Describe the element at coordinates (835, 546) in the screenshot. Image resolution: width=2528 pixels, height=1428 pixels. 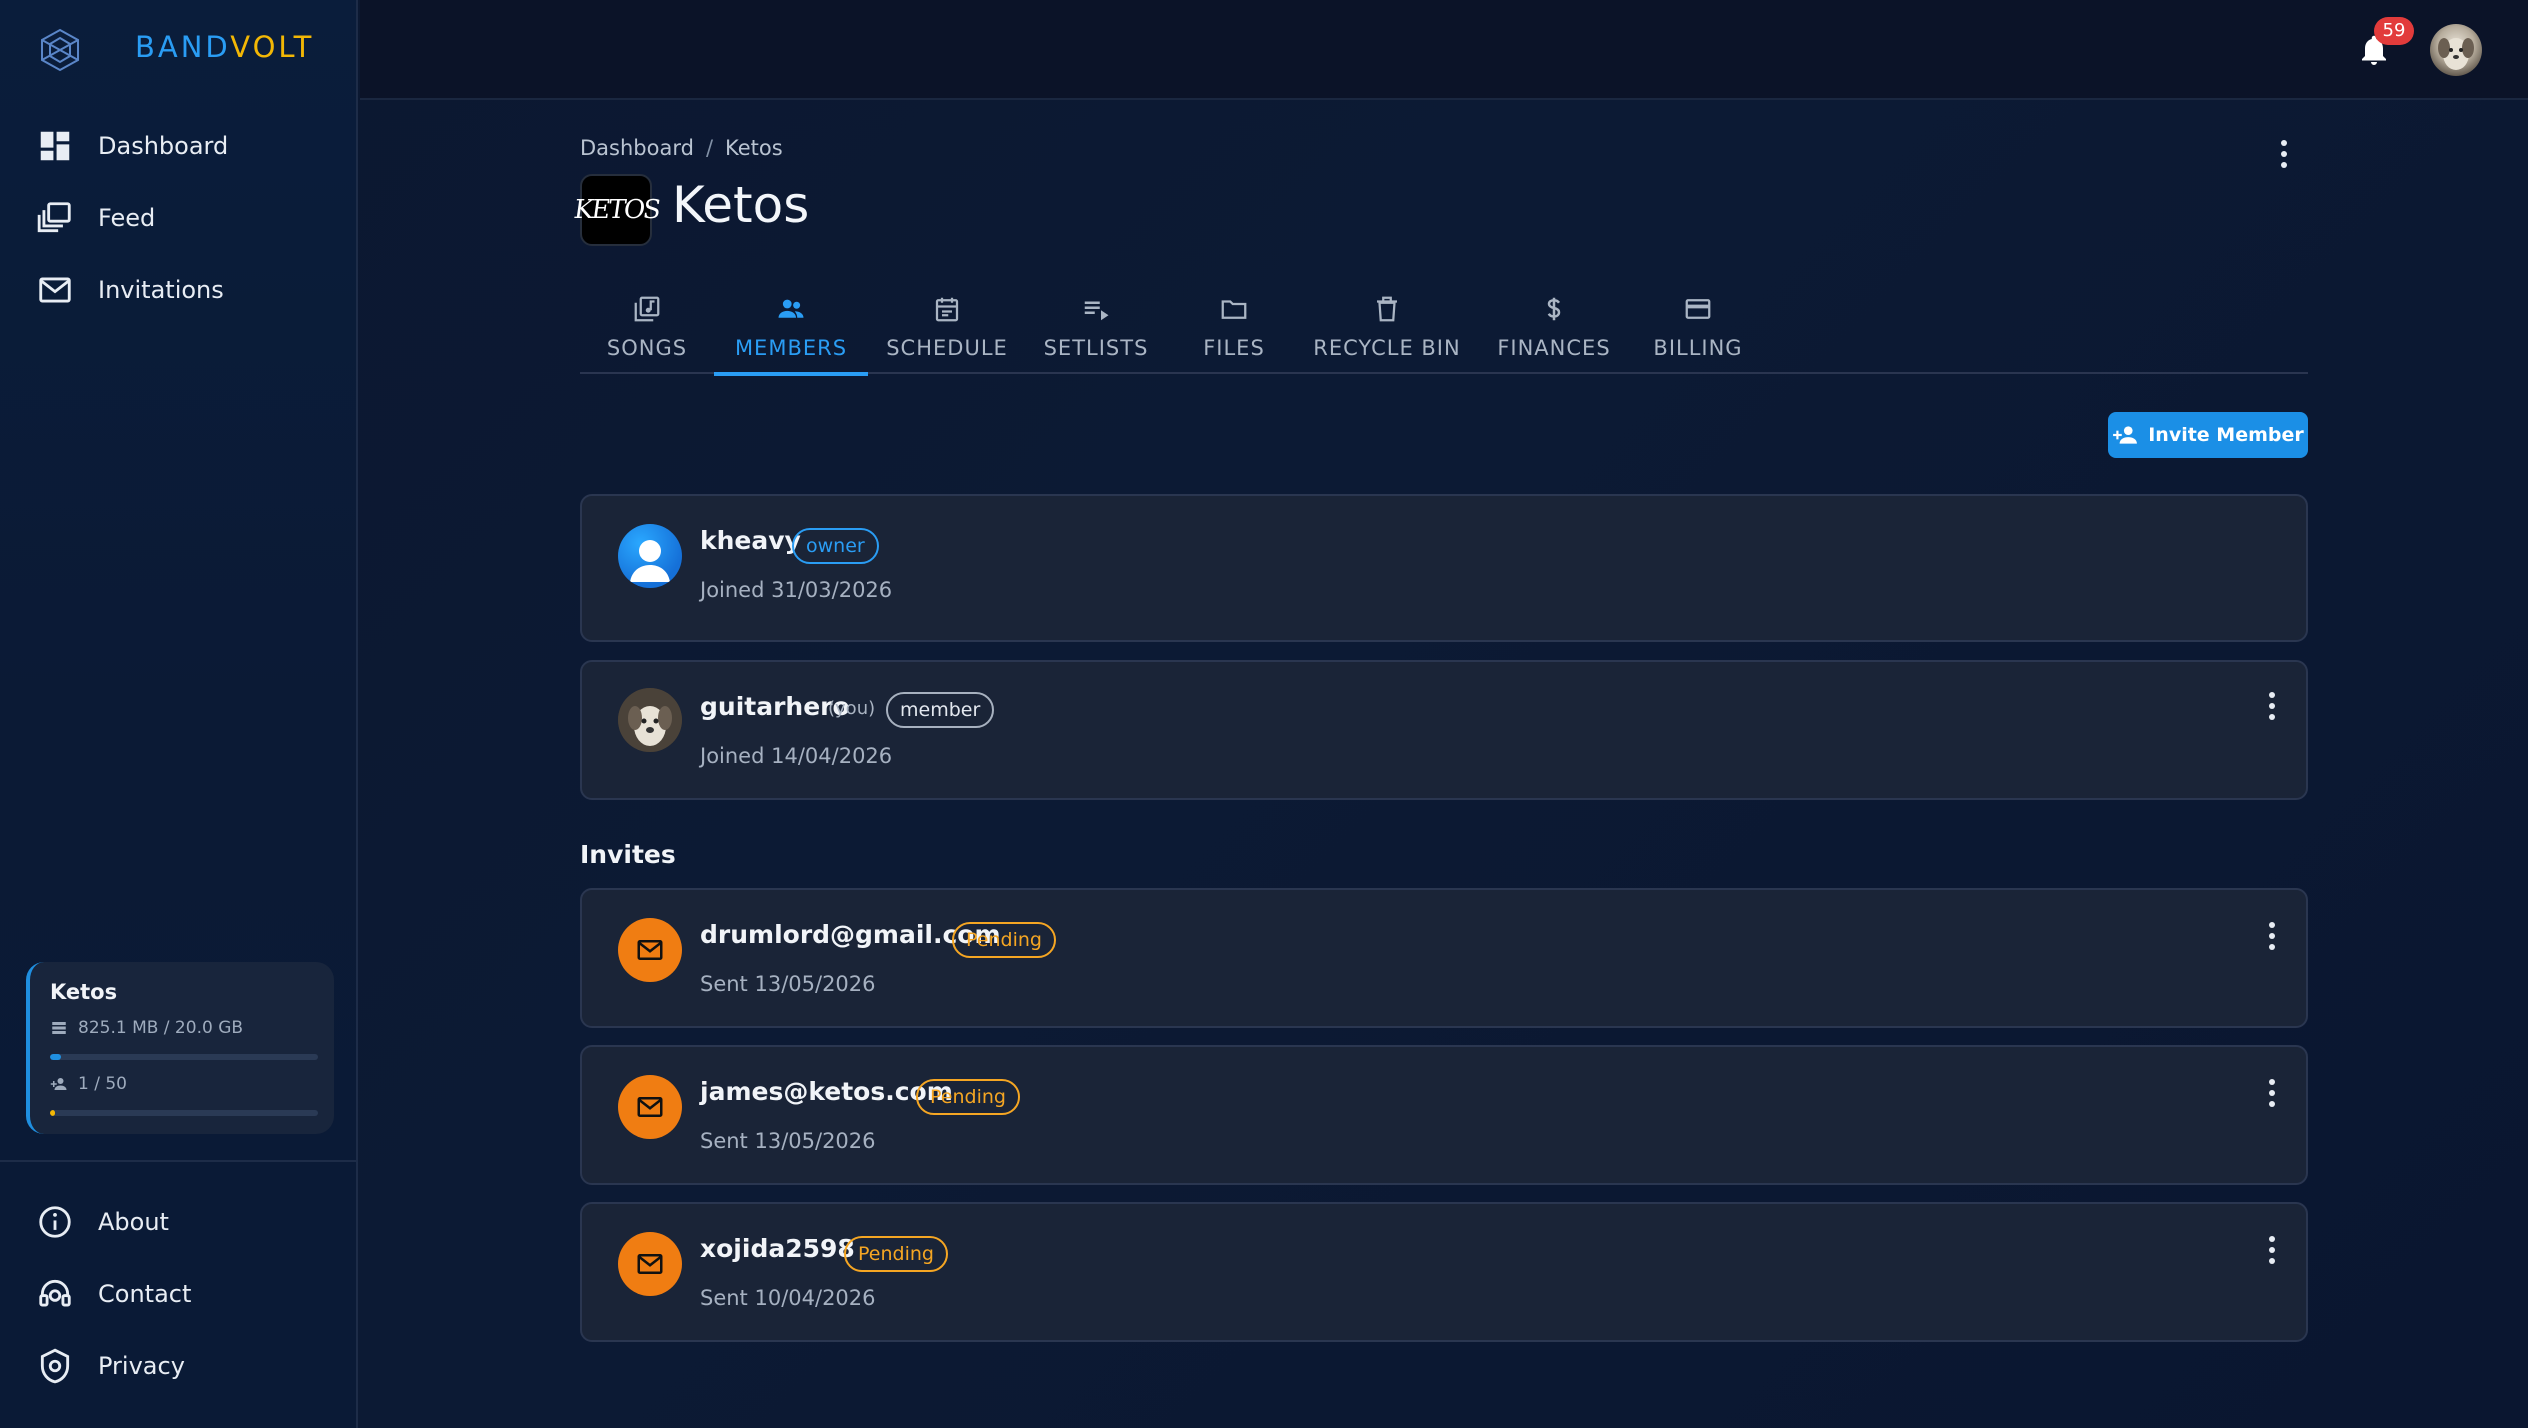
I see `role-badge: owner` at that location.